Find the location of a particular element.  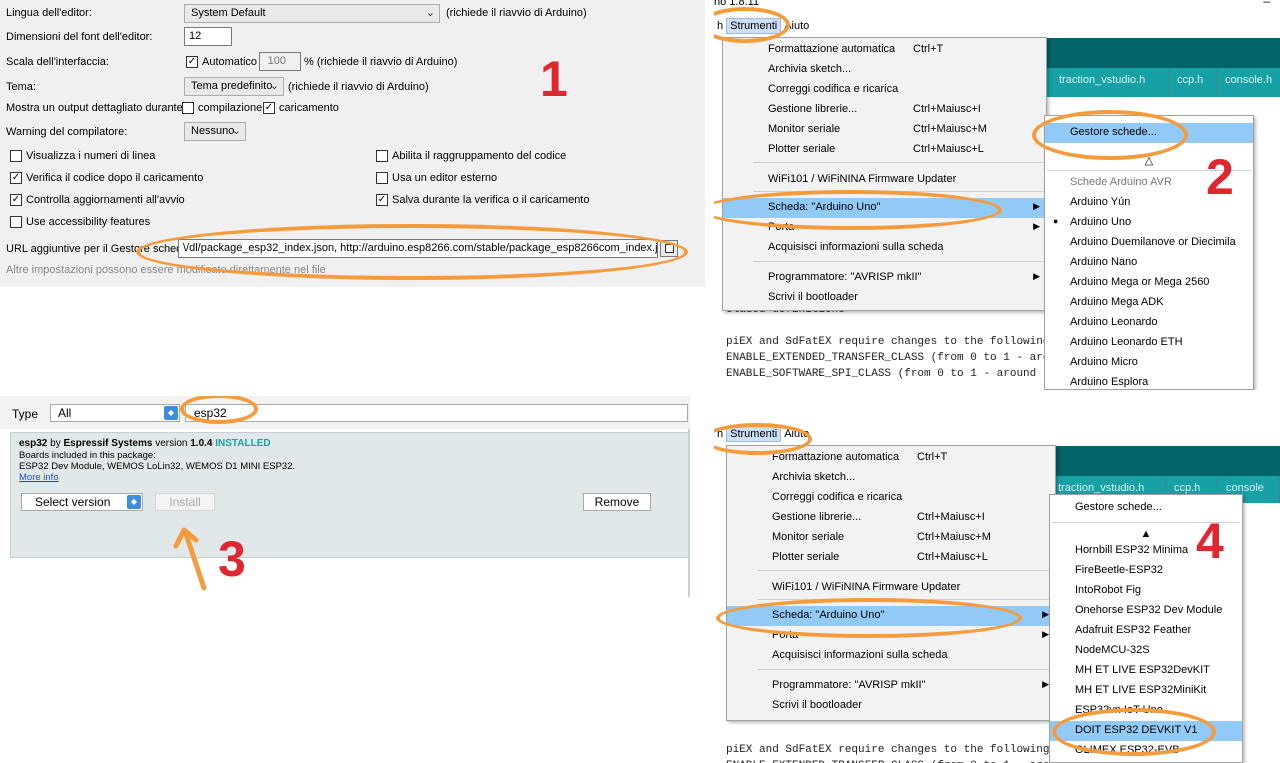

verify-after-upload-checkbox: ✓ is located at coordinates (16, 178).